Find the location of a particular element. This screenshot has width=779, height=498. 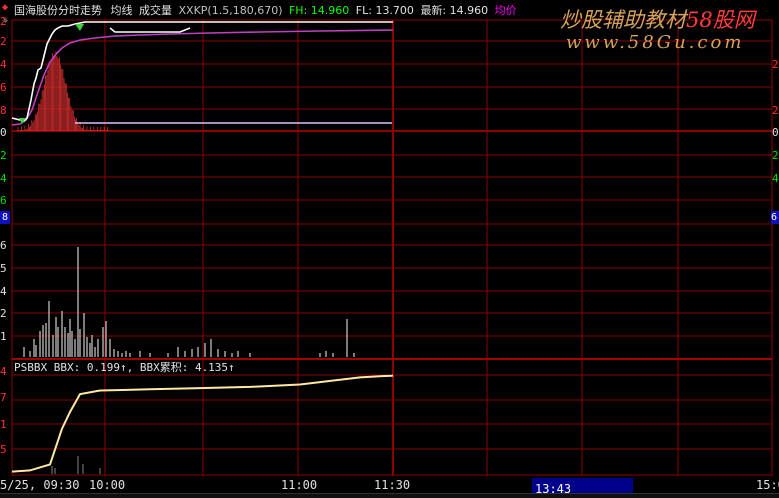

price-axis-left-2: 2 is located at coordinates (3, 41).